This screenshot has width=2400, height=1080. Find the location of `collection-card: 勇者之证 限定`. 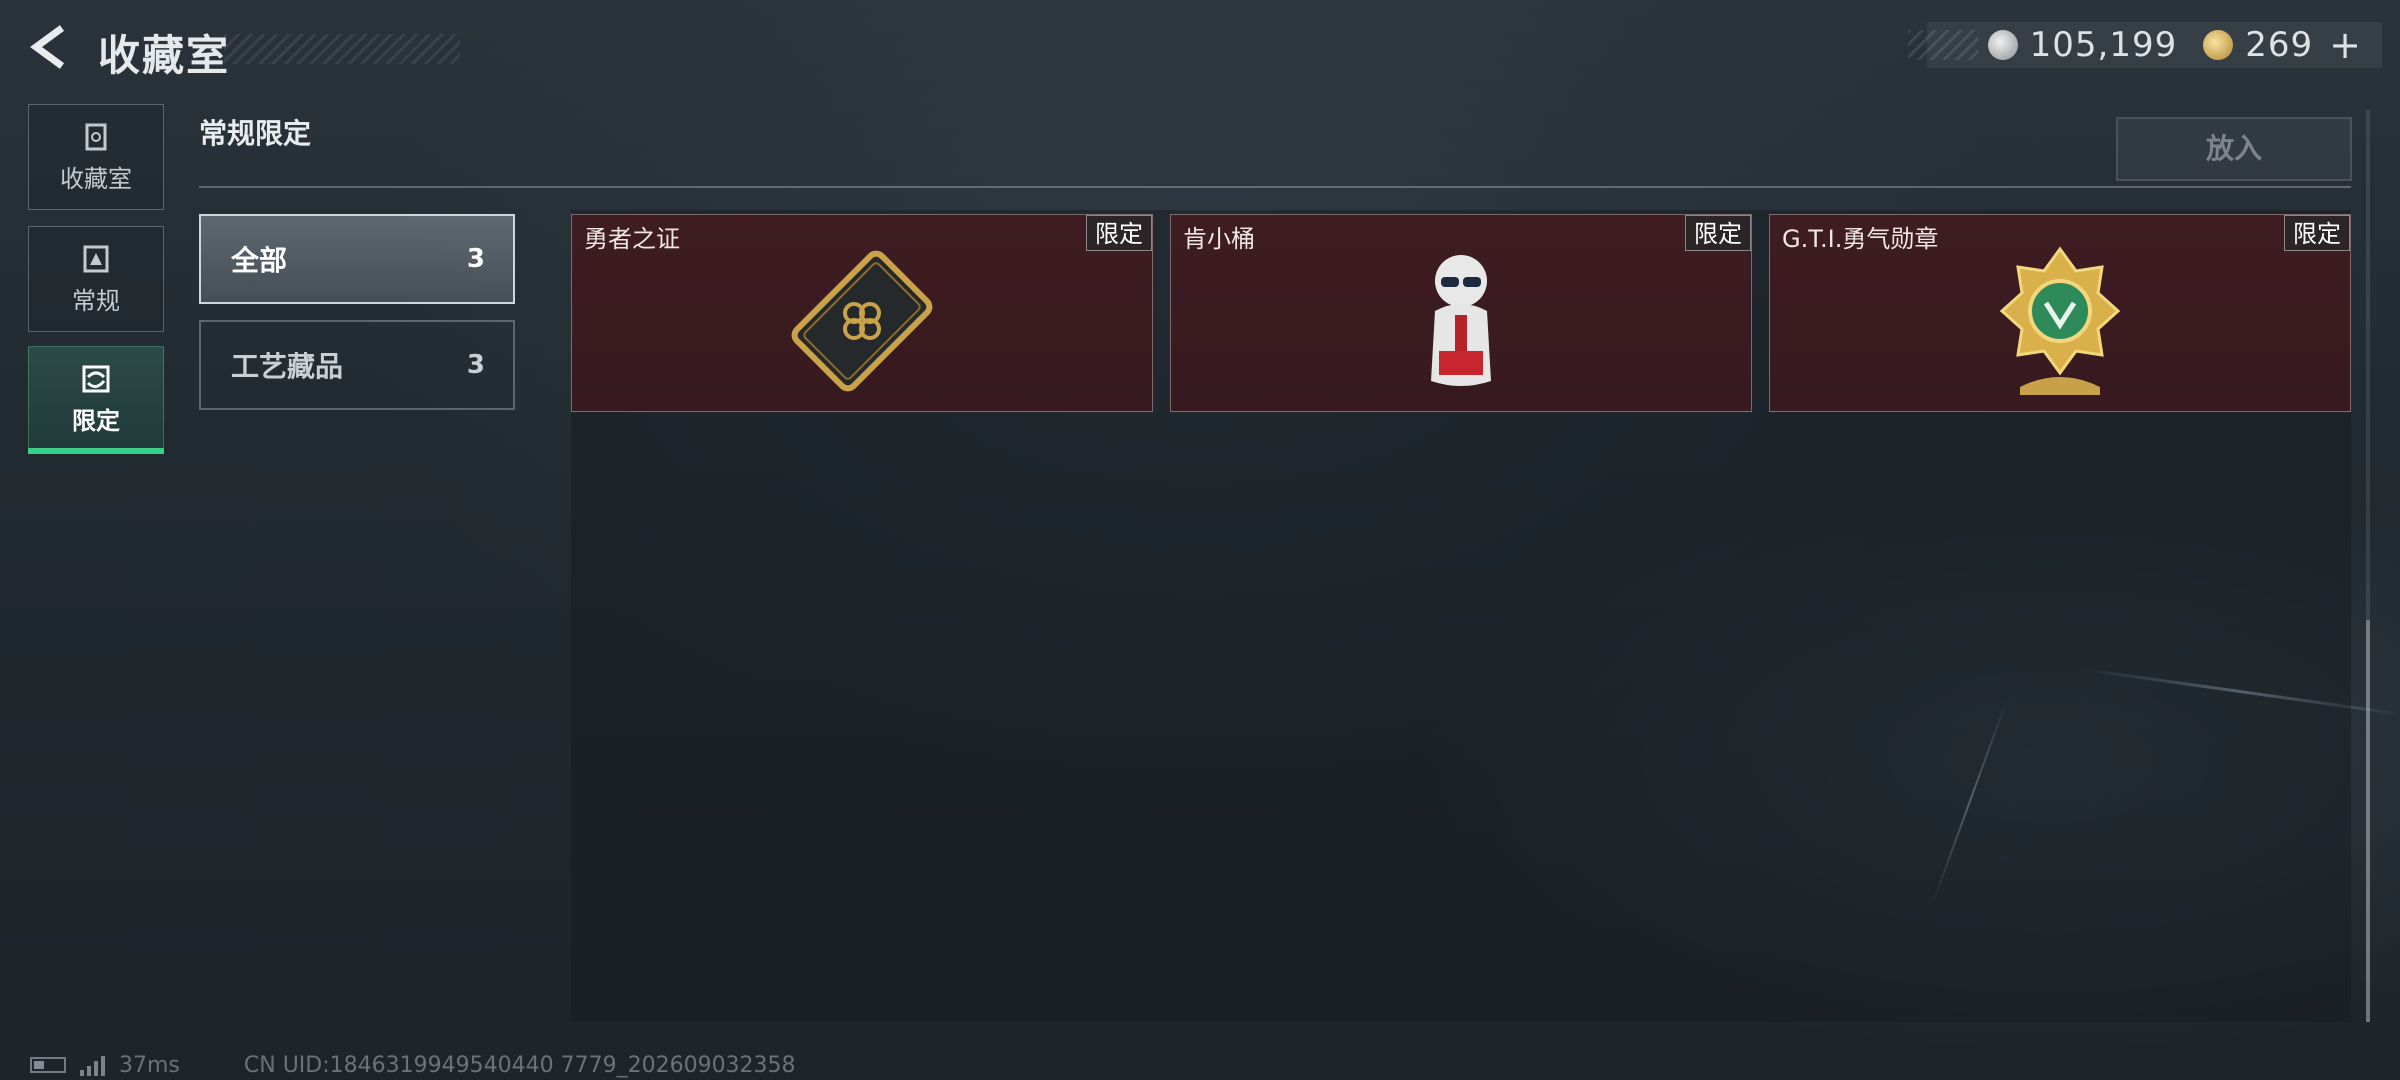

collection-card: 勇者之证 限定 is located at coordinates (862, 313).